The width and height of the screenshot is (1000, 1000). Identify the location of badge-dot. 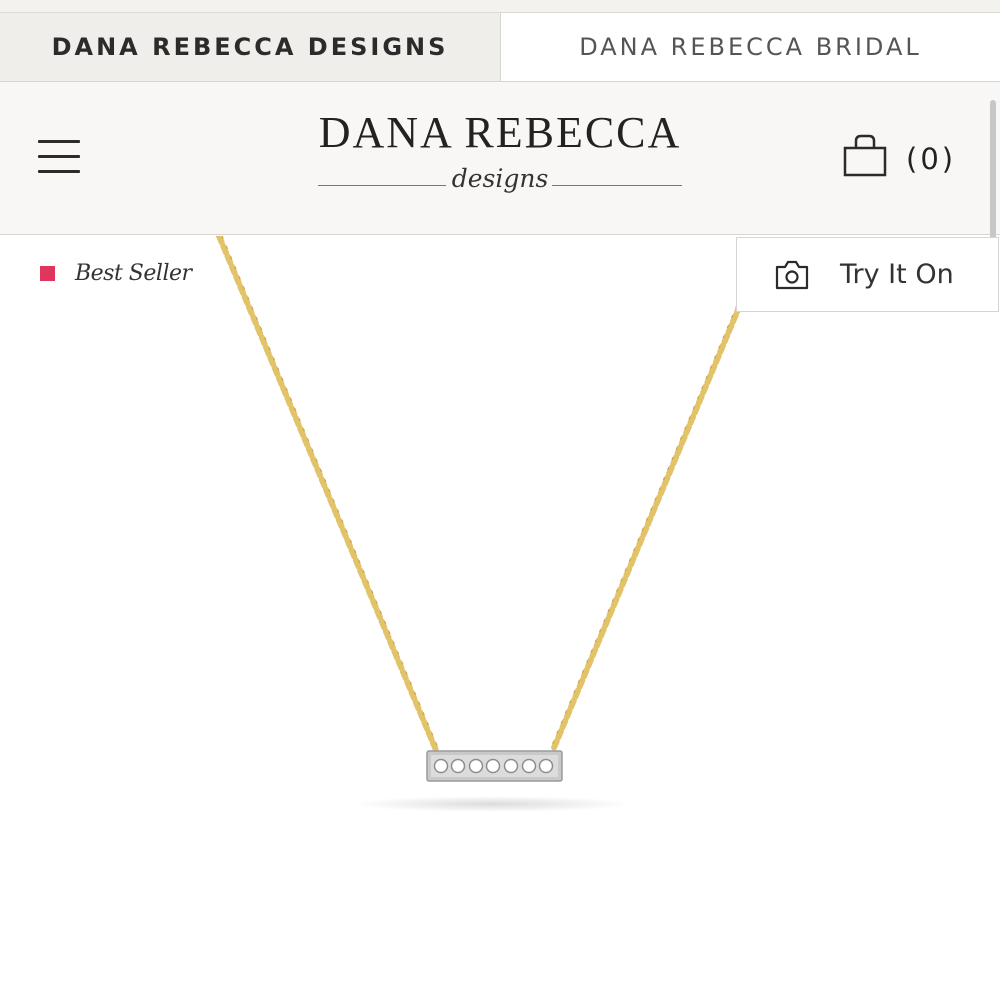
(47, 273).